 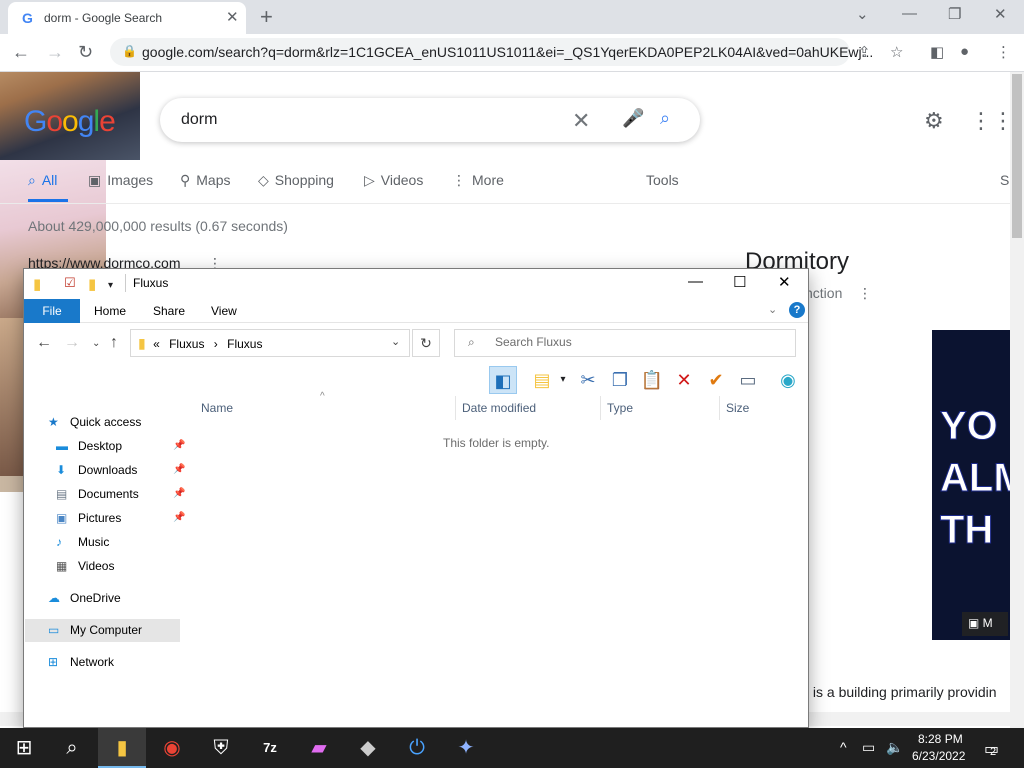 I want to click on restore-icon: ❐, so click(x=954, y=14).